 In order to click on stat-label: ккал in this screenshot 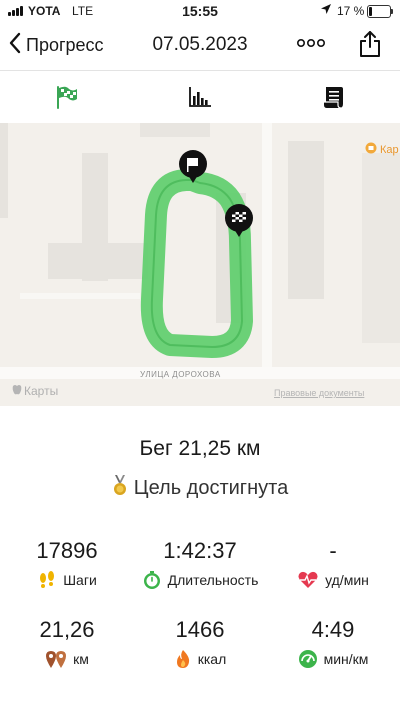, I will do `click(212, 659)`.